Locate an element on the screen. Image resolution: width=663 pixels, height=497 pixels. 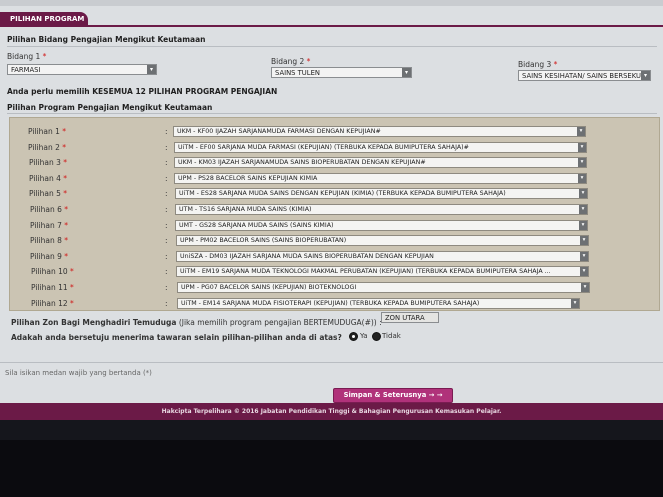
pilihan-label-text: Pilihan 7 is located at coordinates (46, 225).